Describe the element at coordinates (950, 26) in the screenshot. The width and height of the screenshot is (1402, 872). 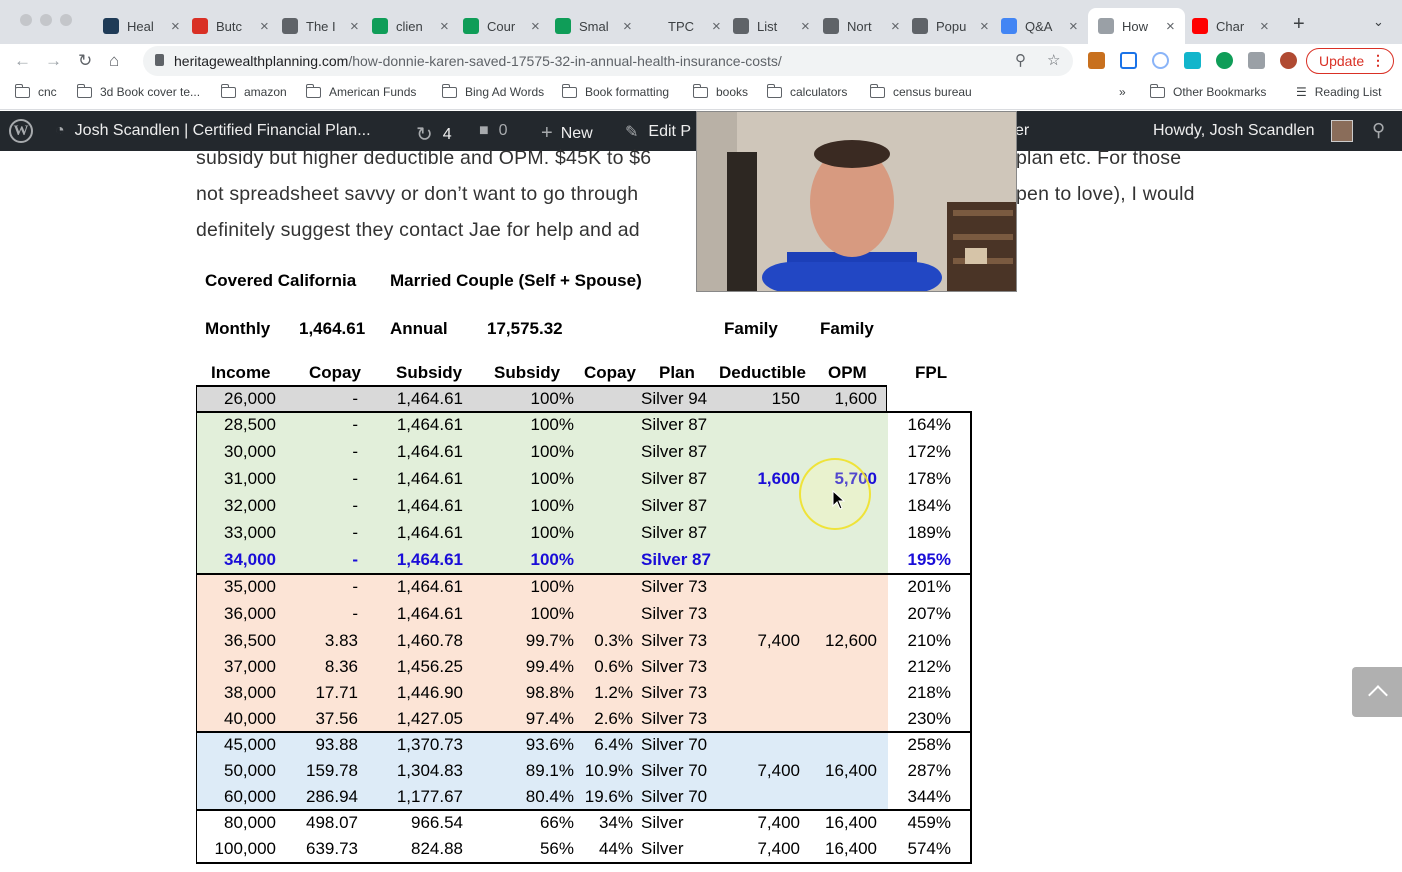
I see `tab-9: Popu ×` at that location.